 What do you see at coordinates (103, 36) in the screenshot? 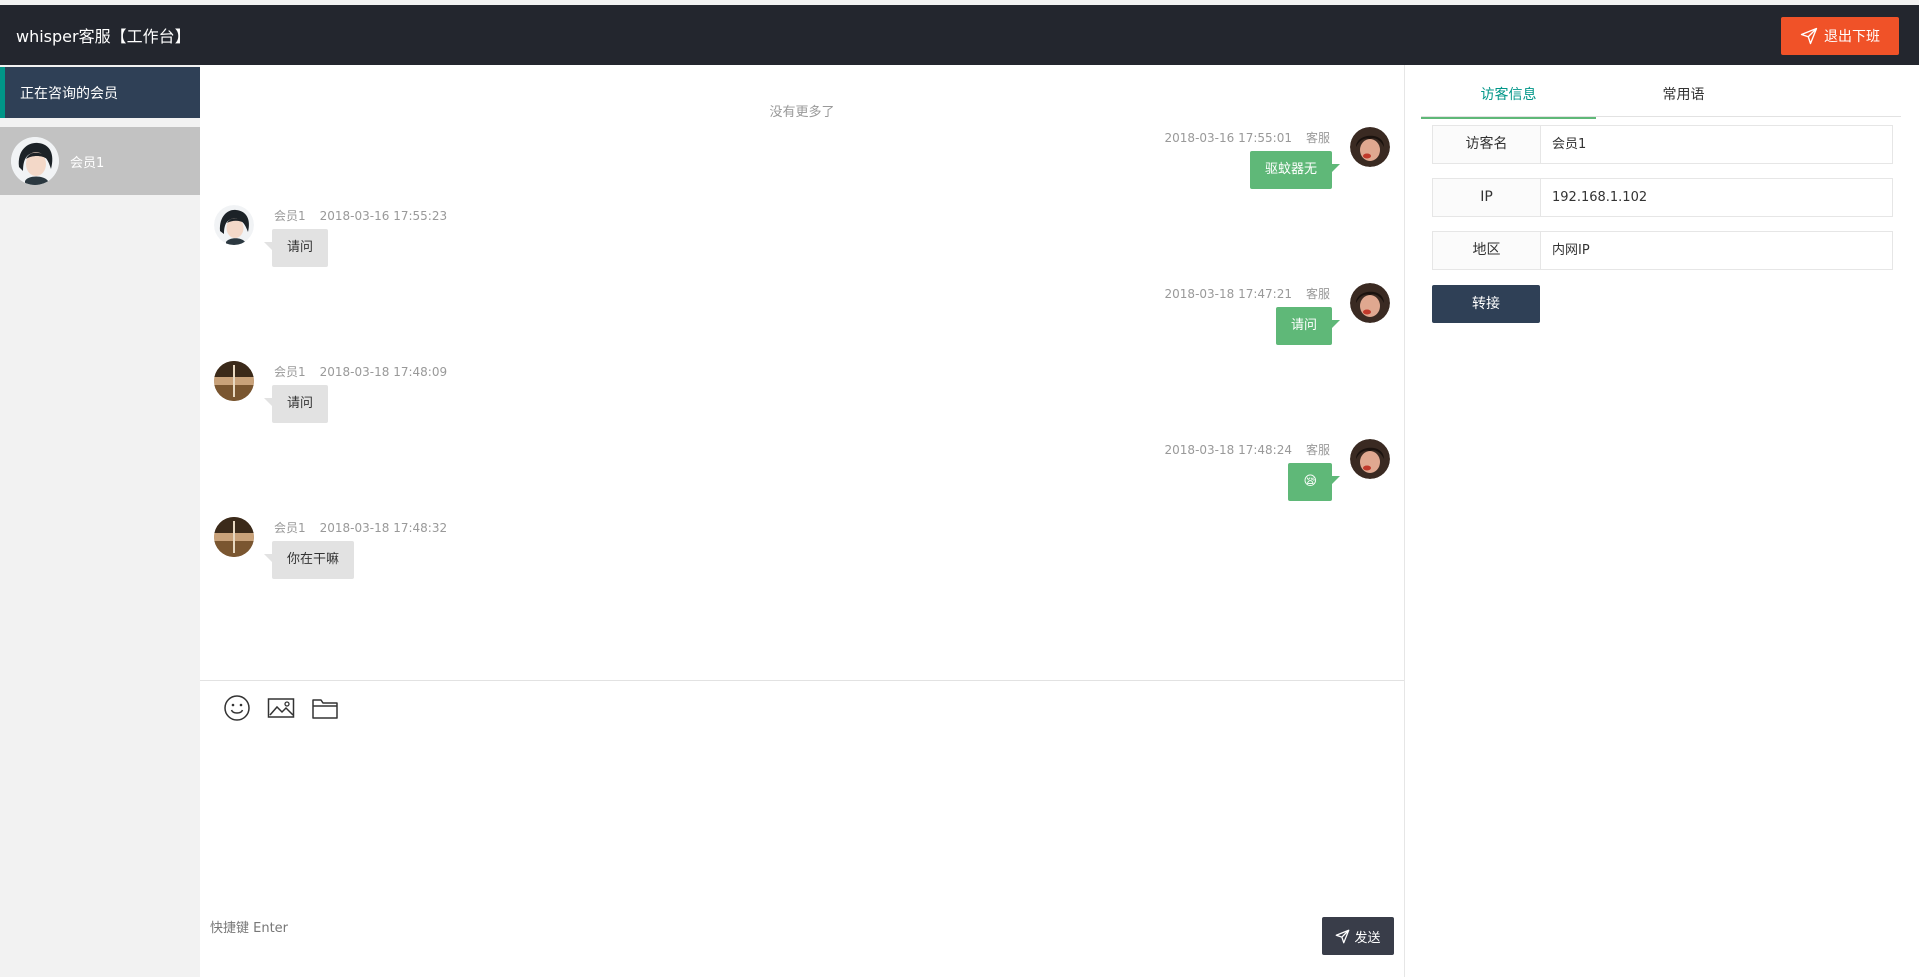
I see `app-title: whisper客服【工作台】` at bounding box center [103, 36].